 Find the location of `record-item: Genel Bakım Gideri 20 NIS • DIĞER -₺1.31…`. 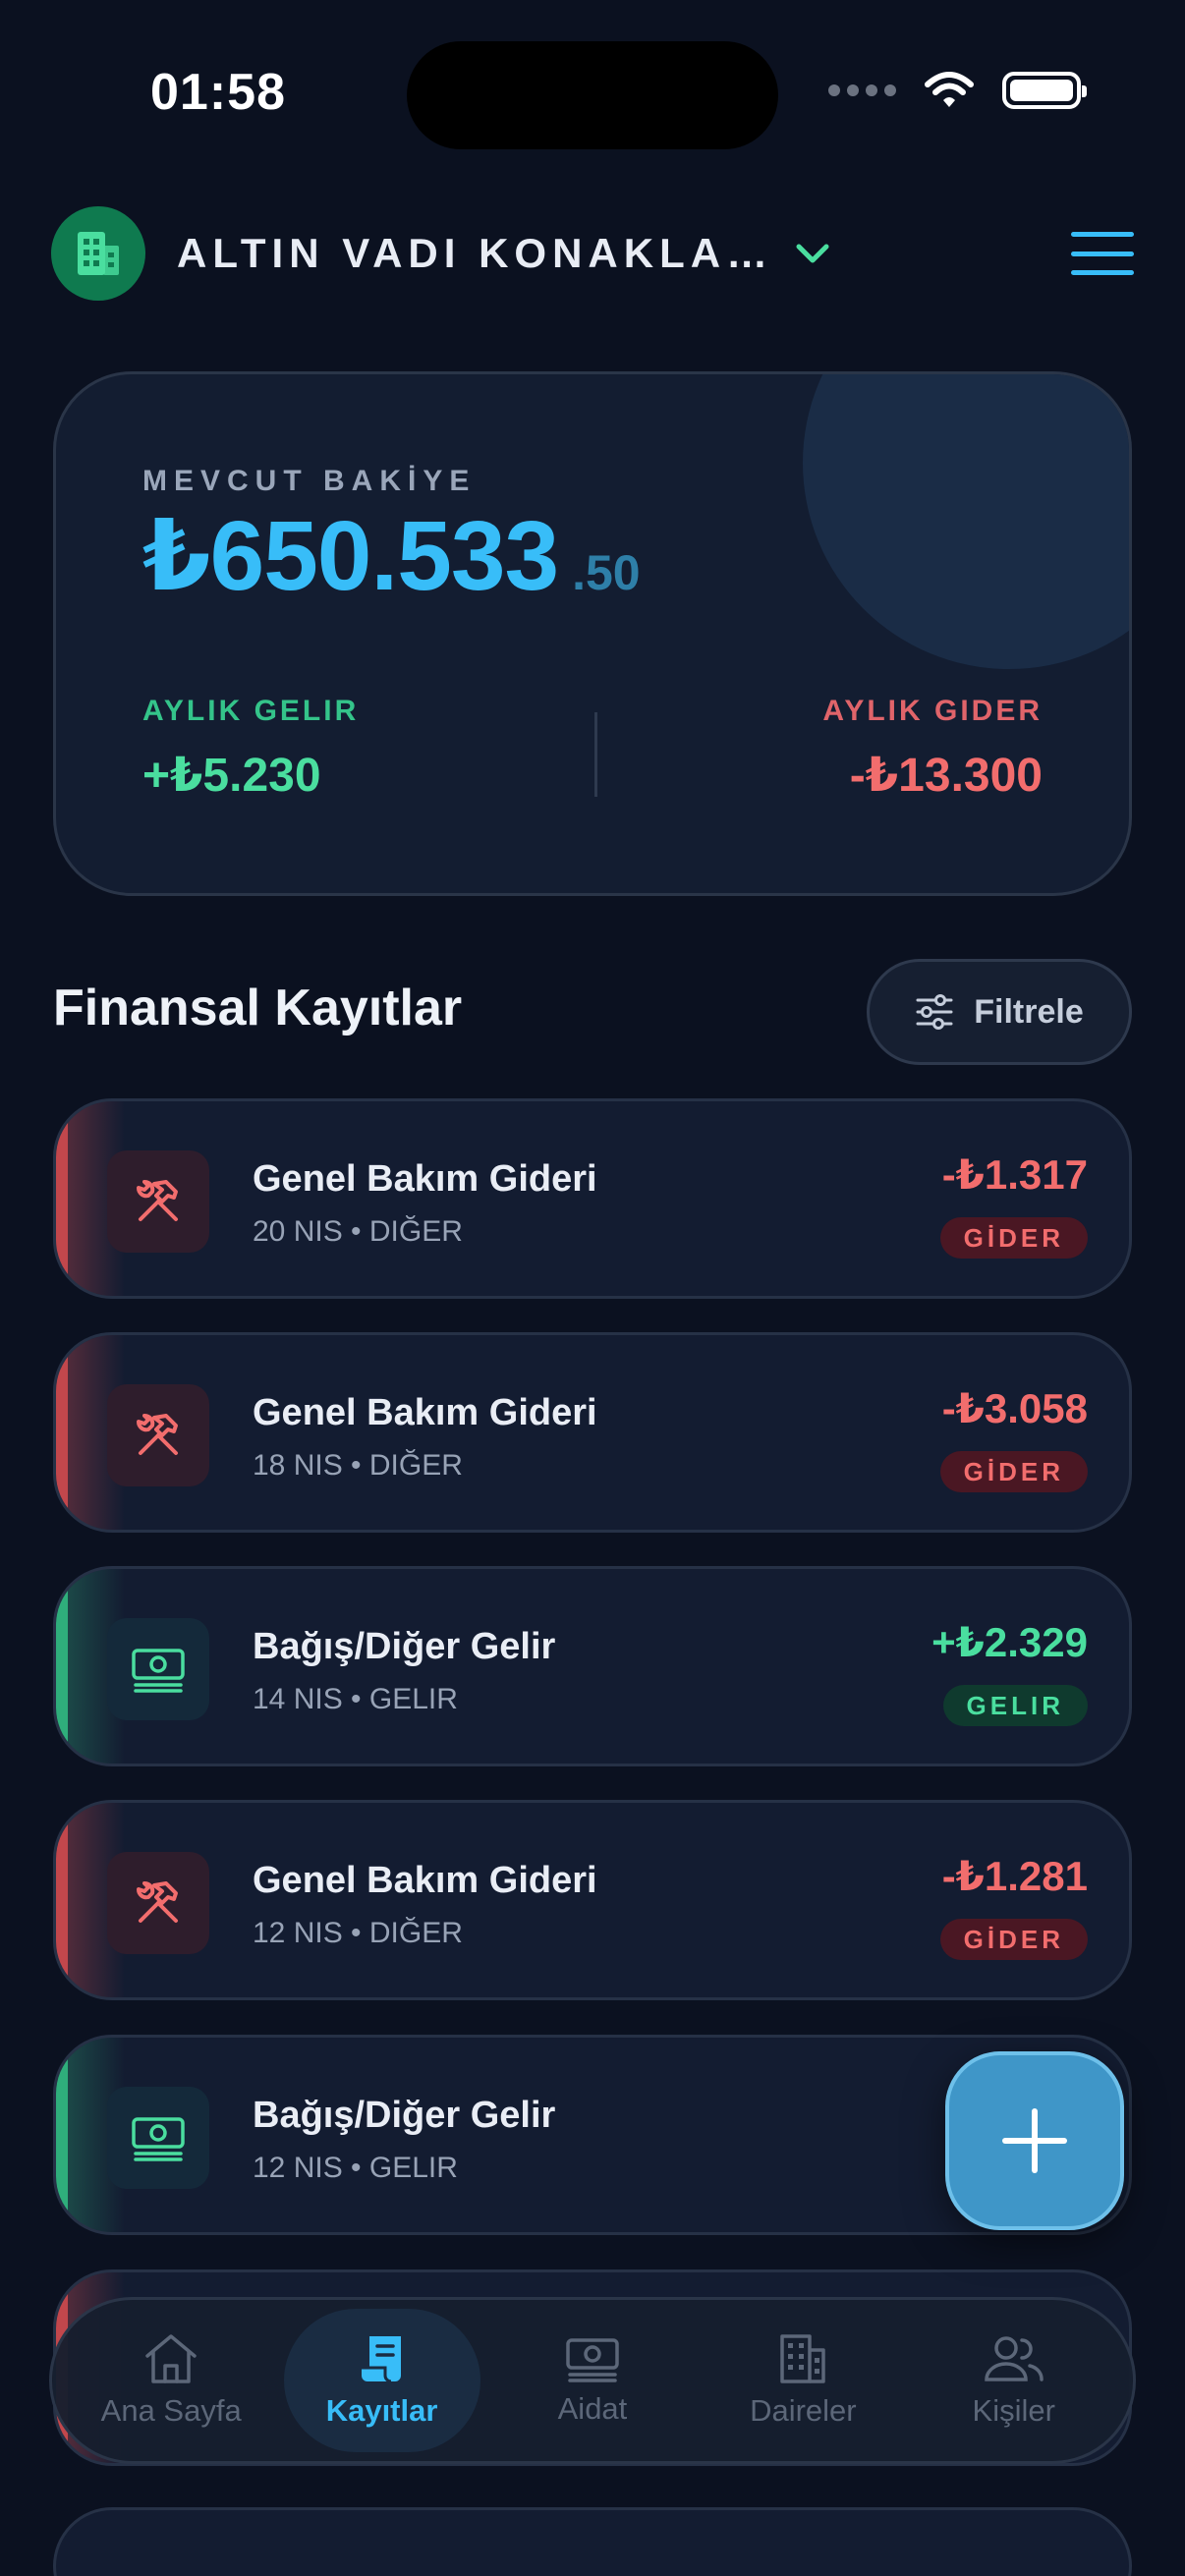

record-item: Genel Bakım Gideri 20 NIS • DIĞER -₺1.31… is located at coordinates (592, 1198).